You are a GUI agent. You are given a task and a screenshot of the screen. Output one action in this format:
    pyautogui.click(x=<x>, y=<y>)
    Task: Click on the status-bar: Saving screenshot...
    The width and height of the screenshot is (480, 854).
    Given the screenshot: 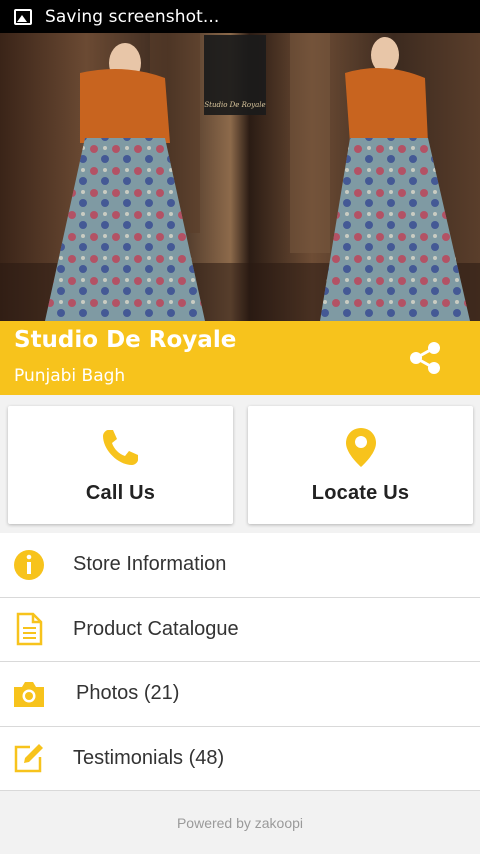 What is the action you would take?
    pyautogui.click(x=240, y=16)
    